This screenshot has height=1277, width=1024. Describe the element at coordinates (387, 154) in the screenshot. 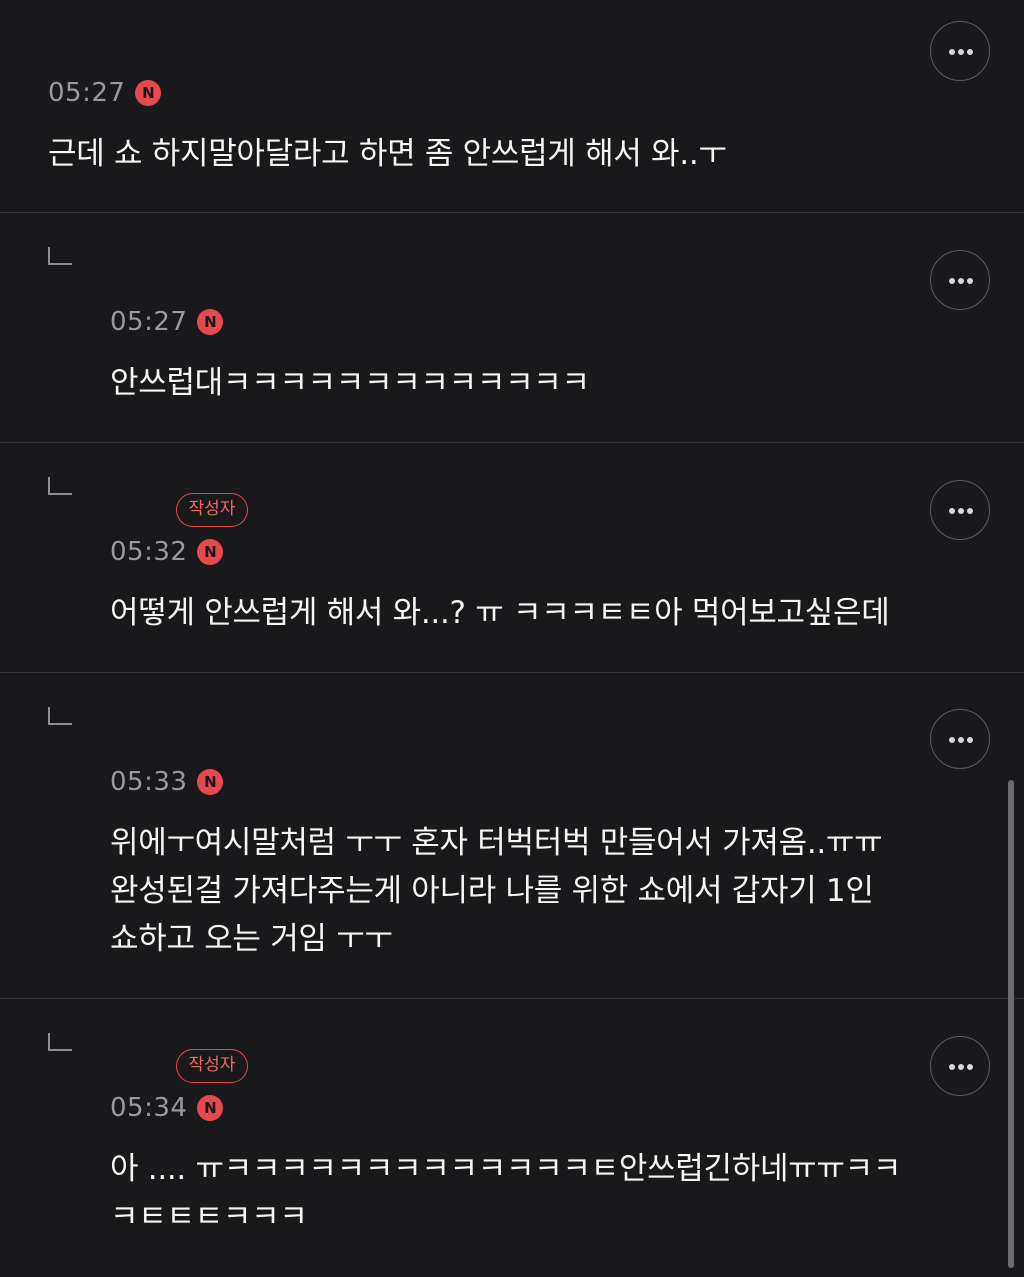

I see `comment-text: 근데 쇼 하지말아달라고 하면 좀 안쓰럽게 해서 와..ㅜ` at that location.